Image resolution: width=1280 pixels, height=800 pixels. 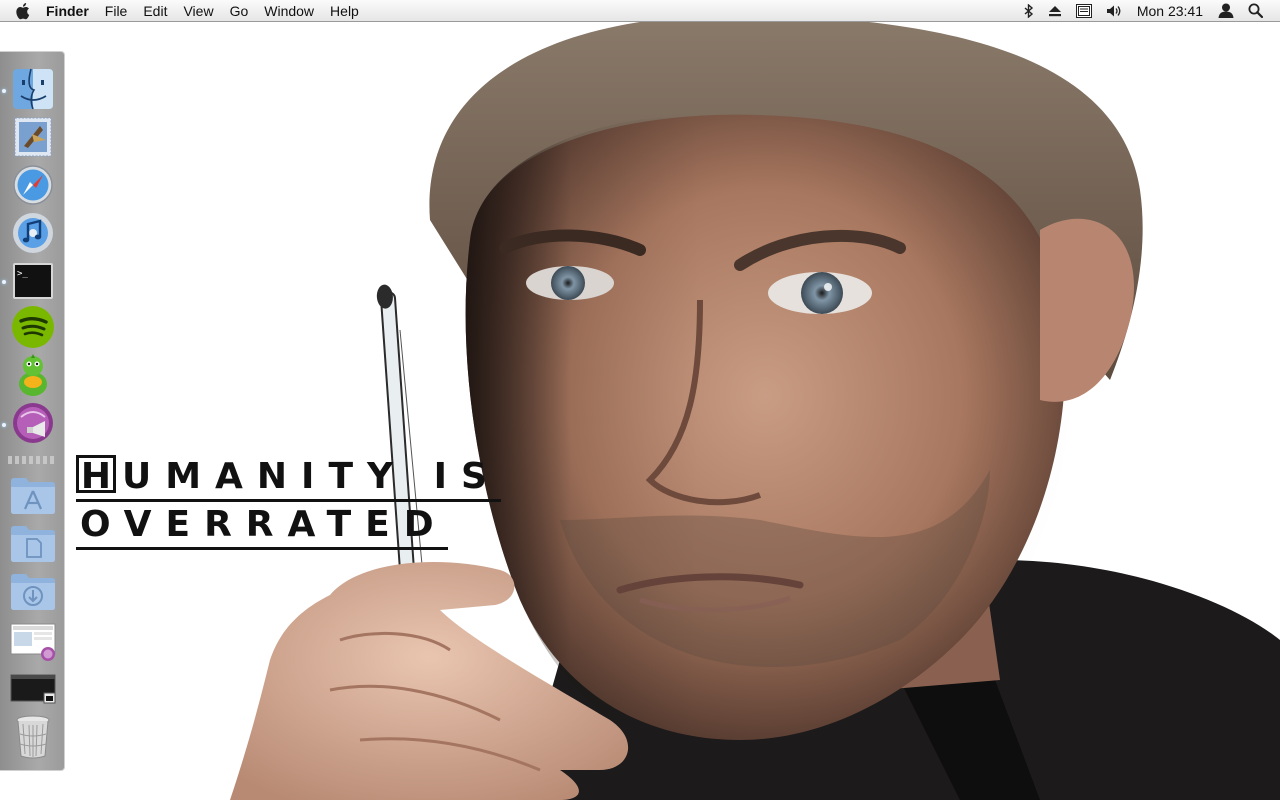 I want to click on menu-view: View, so click(x=198, y=11).